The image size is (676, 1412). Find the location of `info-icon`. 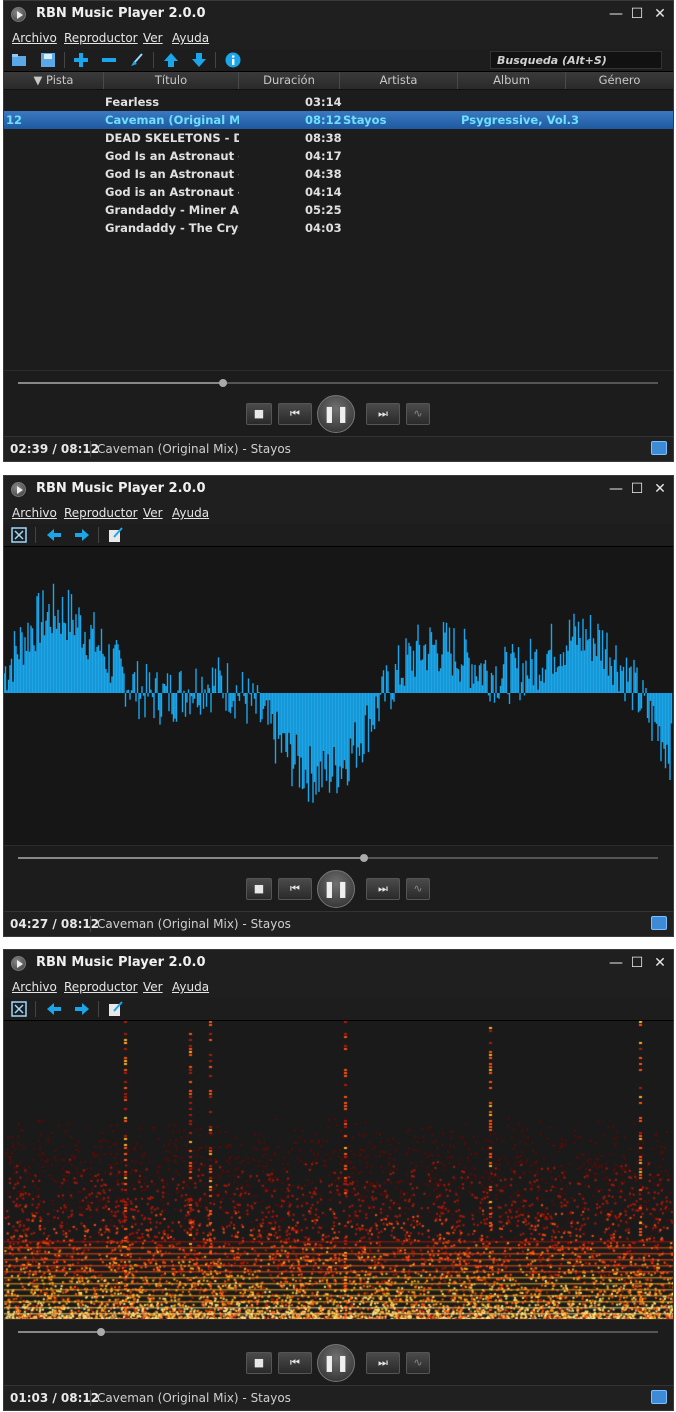

info-icon is located at coordinates (233, 60).